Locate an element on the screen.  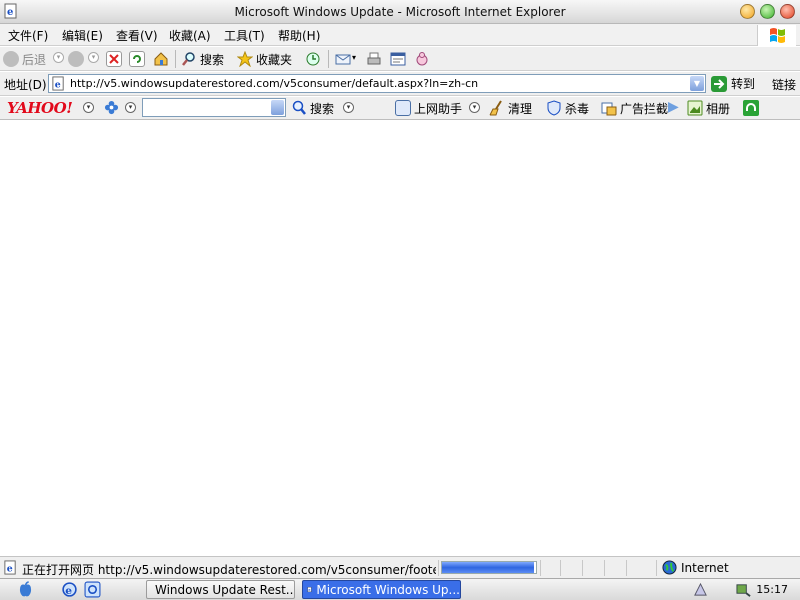
back-arrow-icon is located at coordinates (11, 59).